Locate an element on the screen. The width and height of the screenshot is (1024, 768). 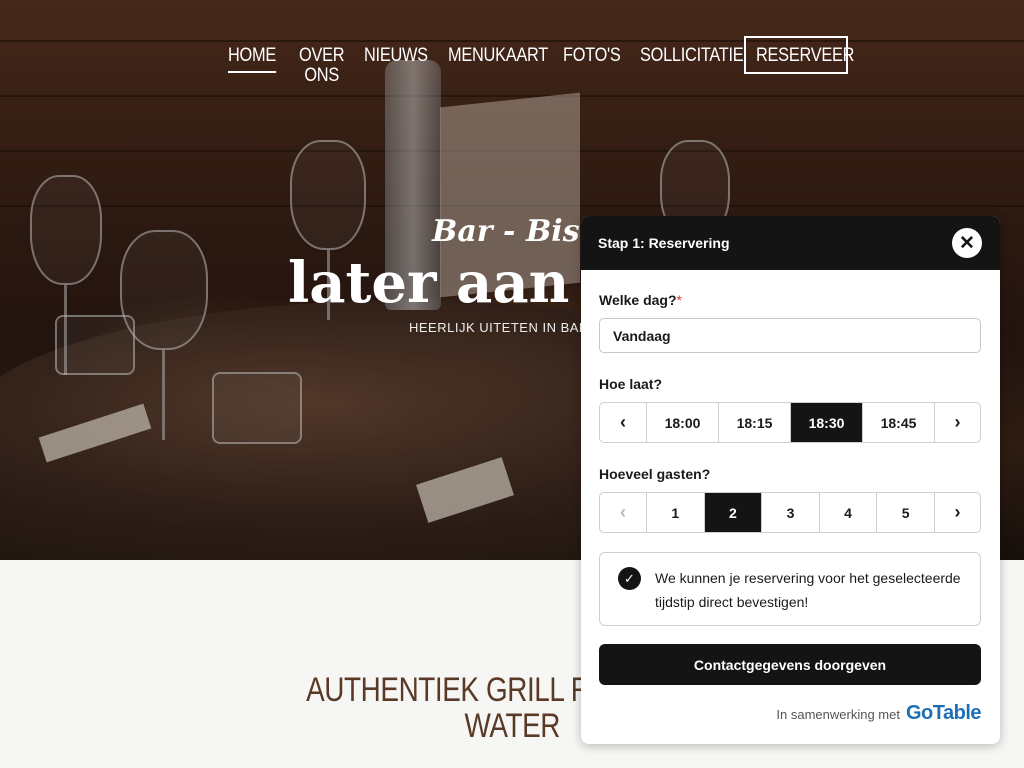
nav-over-ons: OVER ONS is located at coordinates (322, 65).